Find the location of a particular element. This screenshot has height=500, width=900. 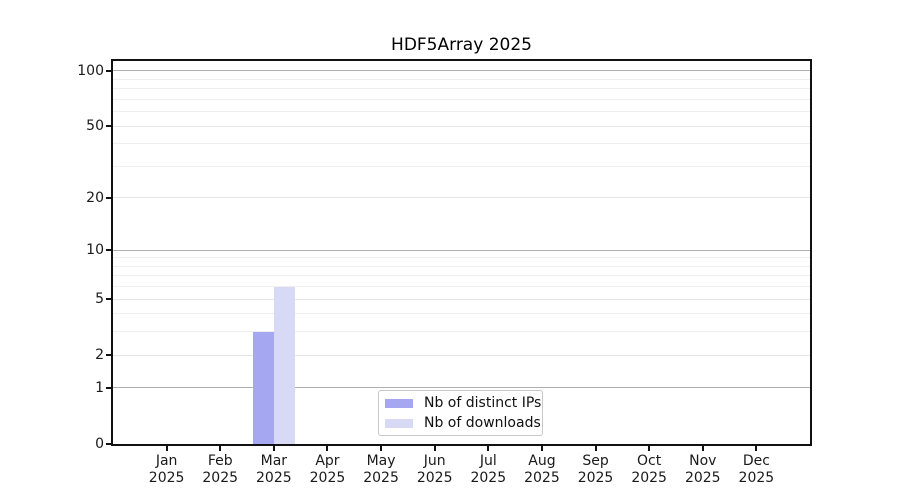

month-name: Dec is located at coordinates (756, 461).